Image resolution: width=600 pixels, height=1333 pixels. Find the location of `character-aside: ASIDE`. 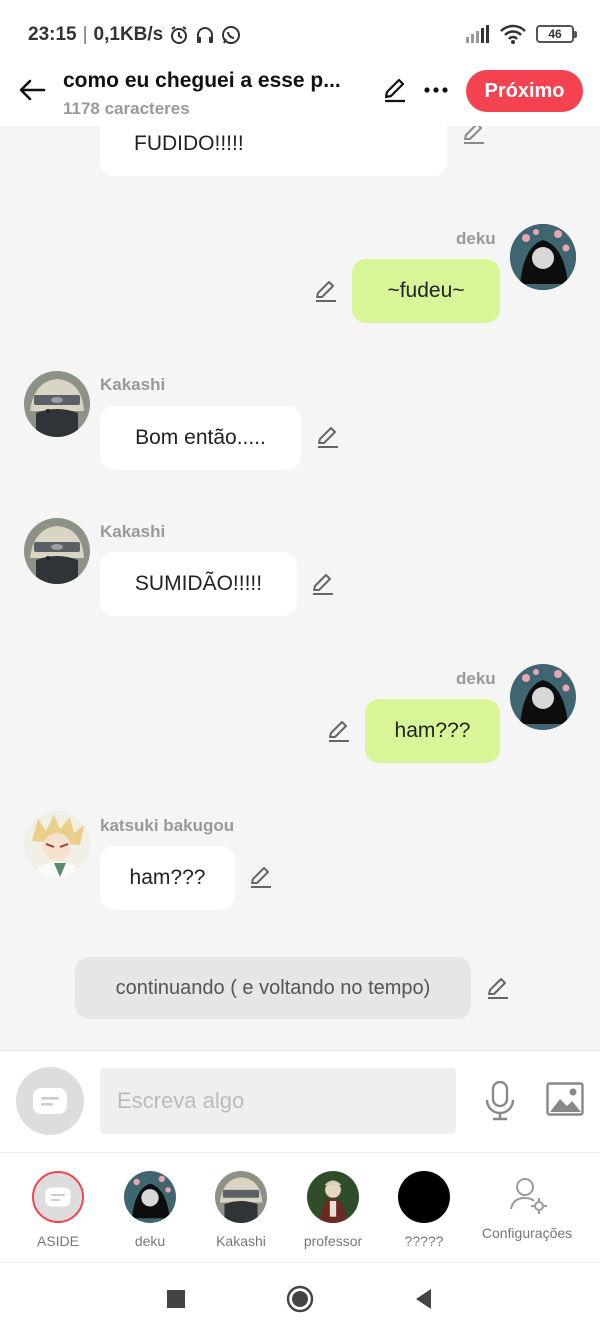

character-aside: ASIDE is located at coordinates (58, 1210).